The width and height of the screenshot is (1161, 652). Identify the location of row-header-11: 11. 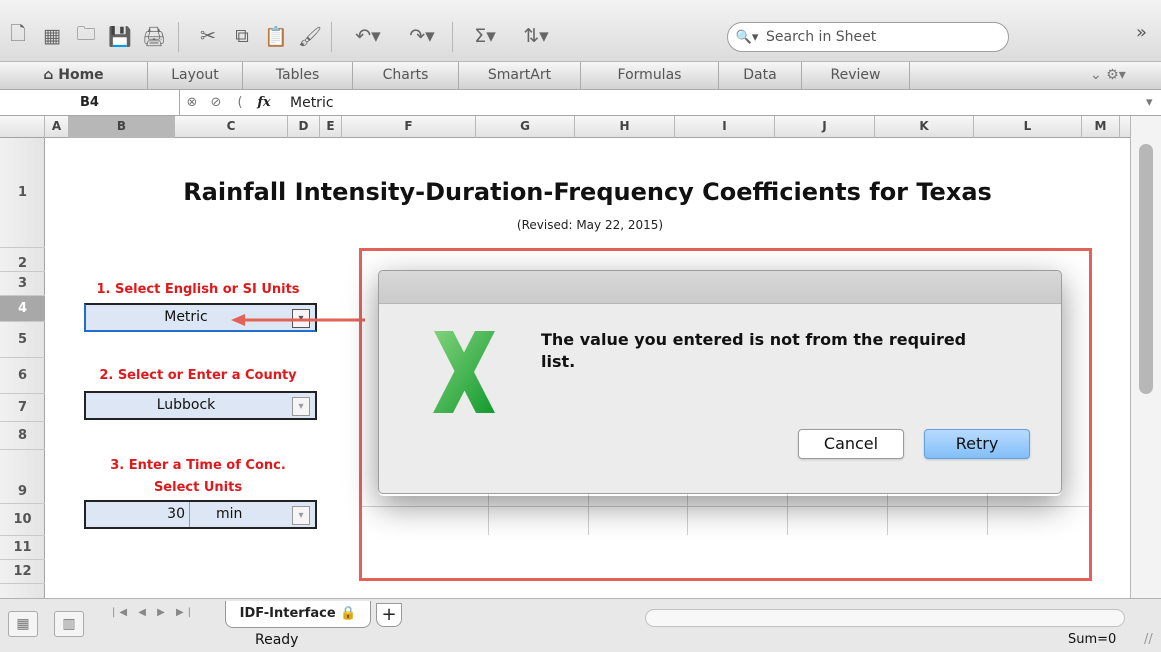
(22, 548).